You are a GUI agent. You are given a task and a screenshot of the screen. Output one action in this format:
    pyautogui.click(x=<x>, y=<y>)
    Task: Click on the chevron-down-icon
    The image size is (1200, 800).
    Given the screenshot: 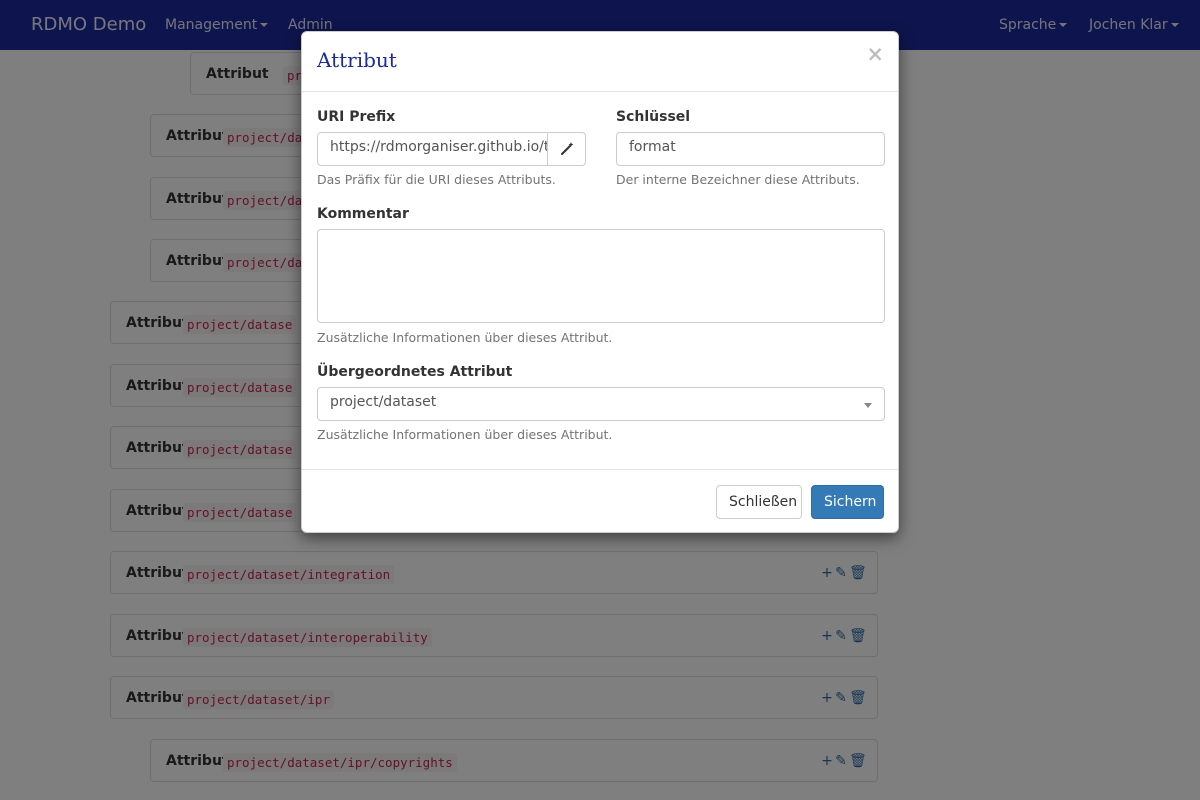 What is the action you would take?
    pyautogui.click(x=868, y=405)
    